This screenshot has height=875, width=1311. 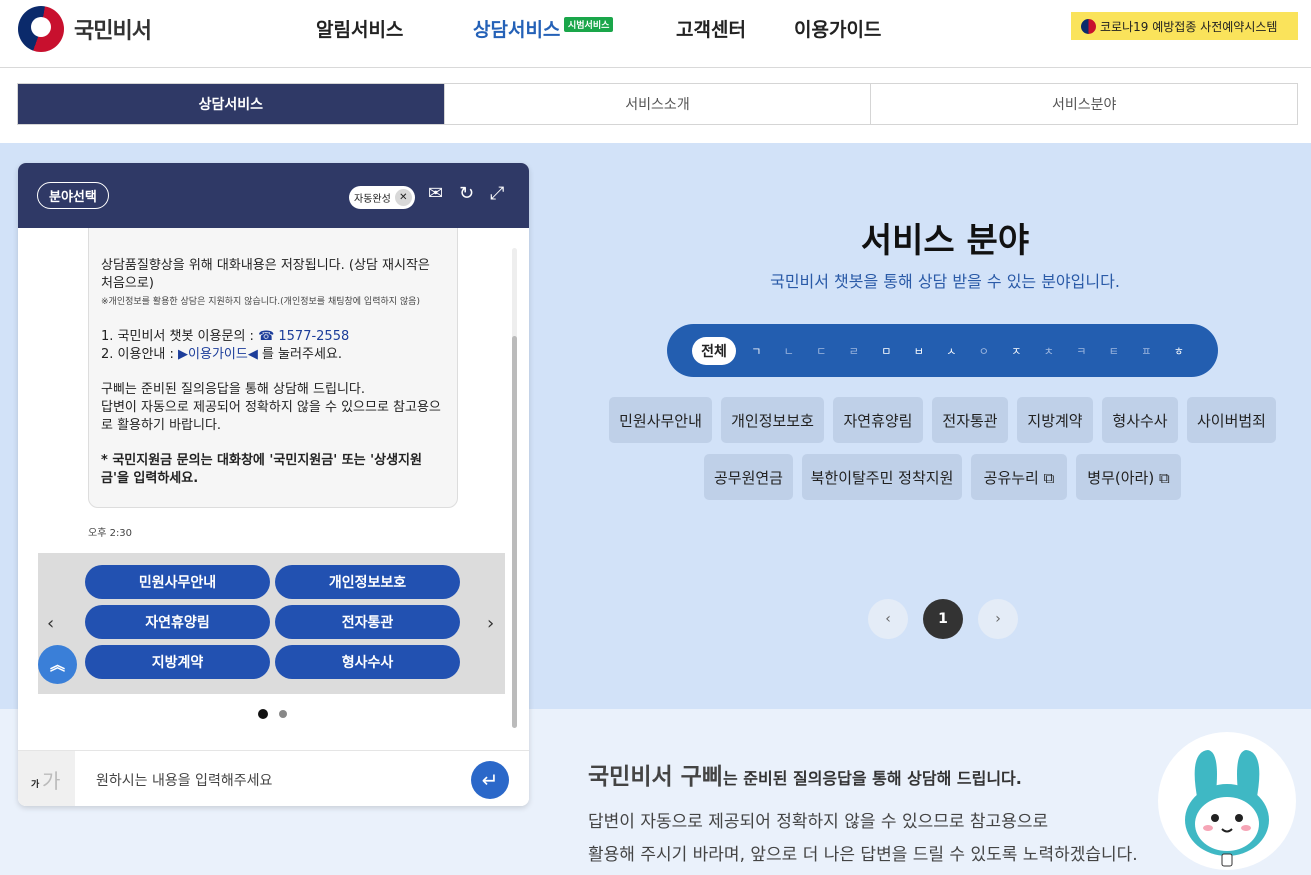 I want to click on service-tag: 전자통관, so click(x=970, y=420).